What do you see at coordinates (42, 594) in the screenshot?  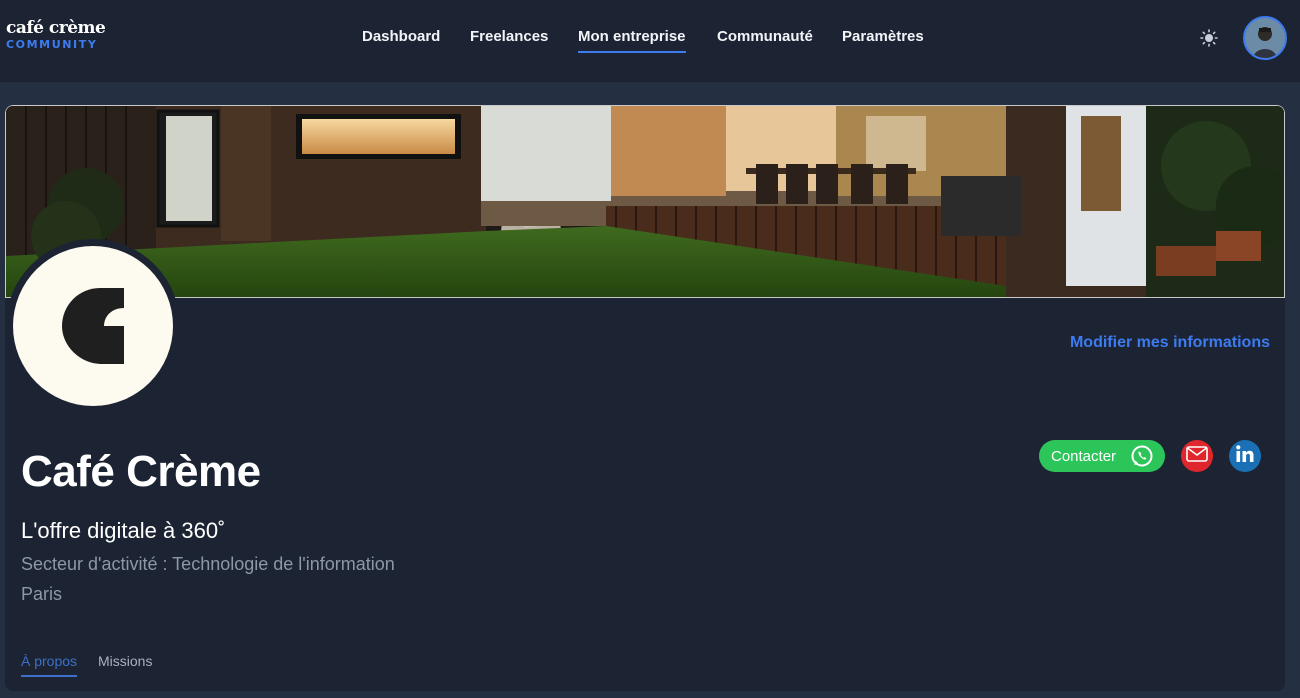 I see `company-city: Paris` at bounding box center [42, 594].